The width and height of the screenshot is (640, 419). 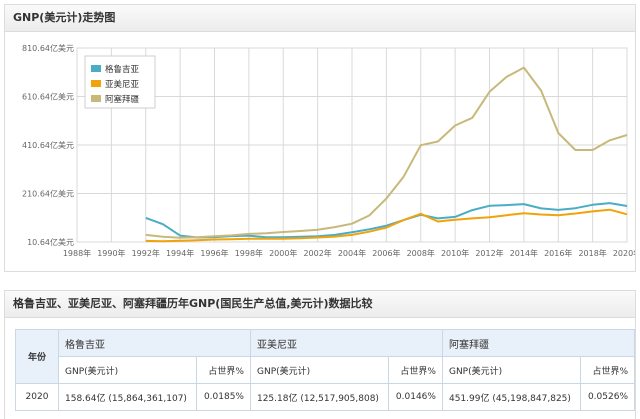 What do you see at coordinates (592, 253) in the screenshot?
I see `x-tick-label: 2018年` at bounding box center [592, 253].